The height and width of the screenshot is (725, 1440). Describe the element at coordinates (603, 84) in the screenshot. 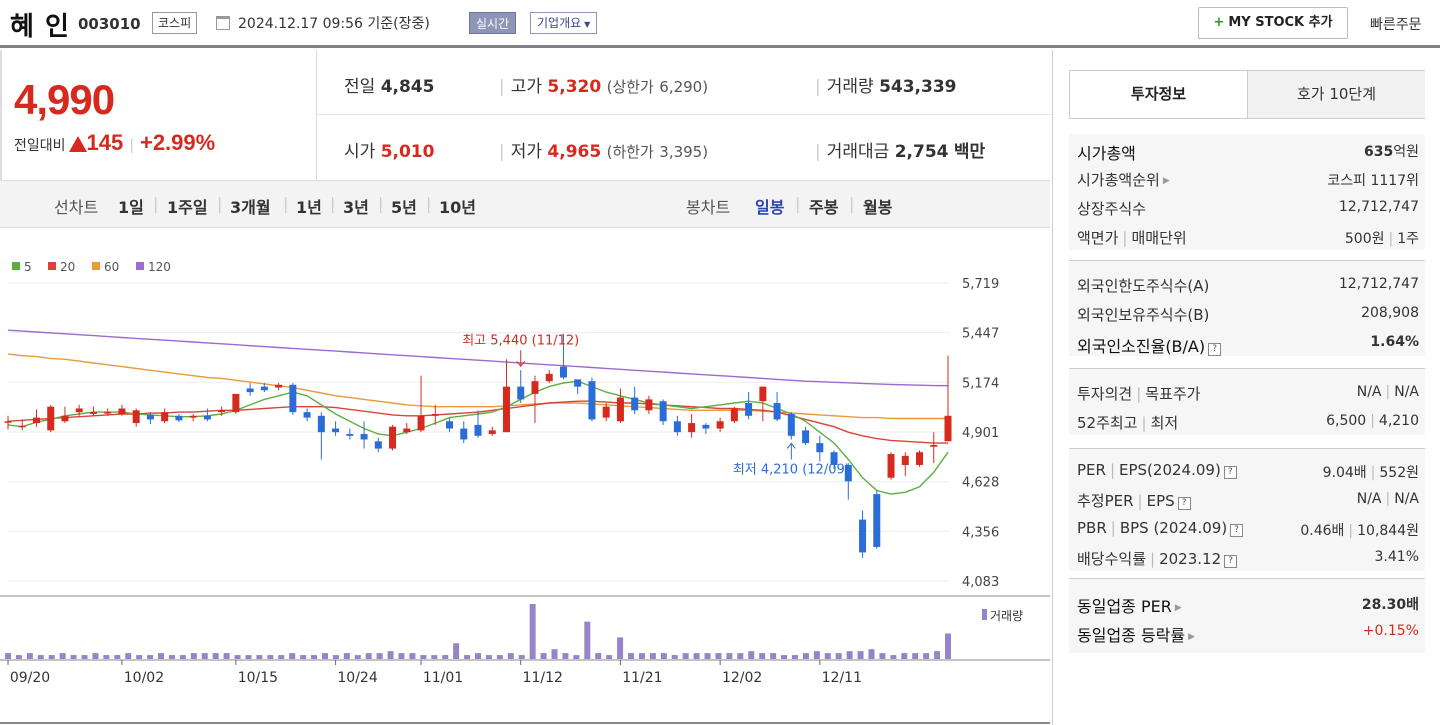

I see `day-high: | 고가 5,320 (상한가 6,290)` at that location.